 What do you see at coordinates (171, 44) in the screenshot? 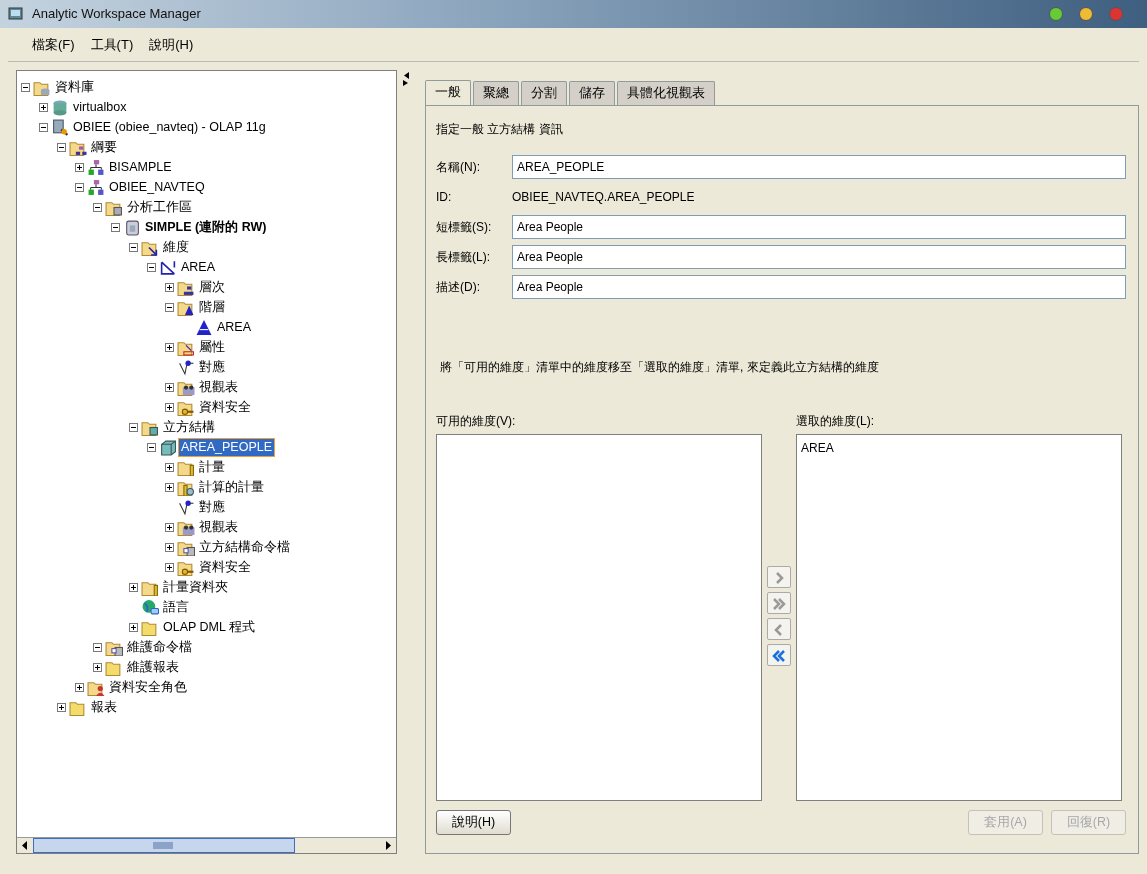
I see `menu-item: 說明(H)` at bounding box center [171, 44].